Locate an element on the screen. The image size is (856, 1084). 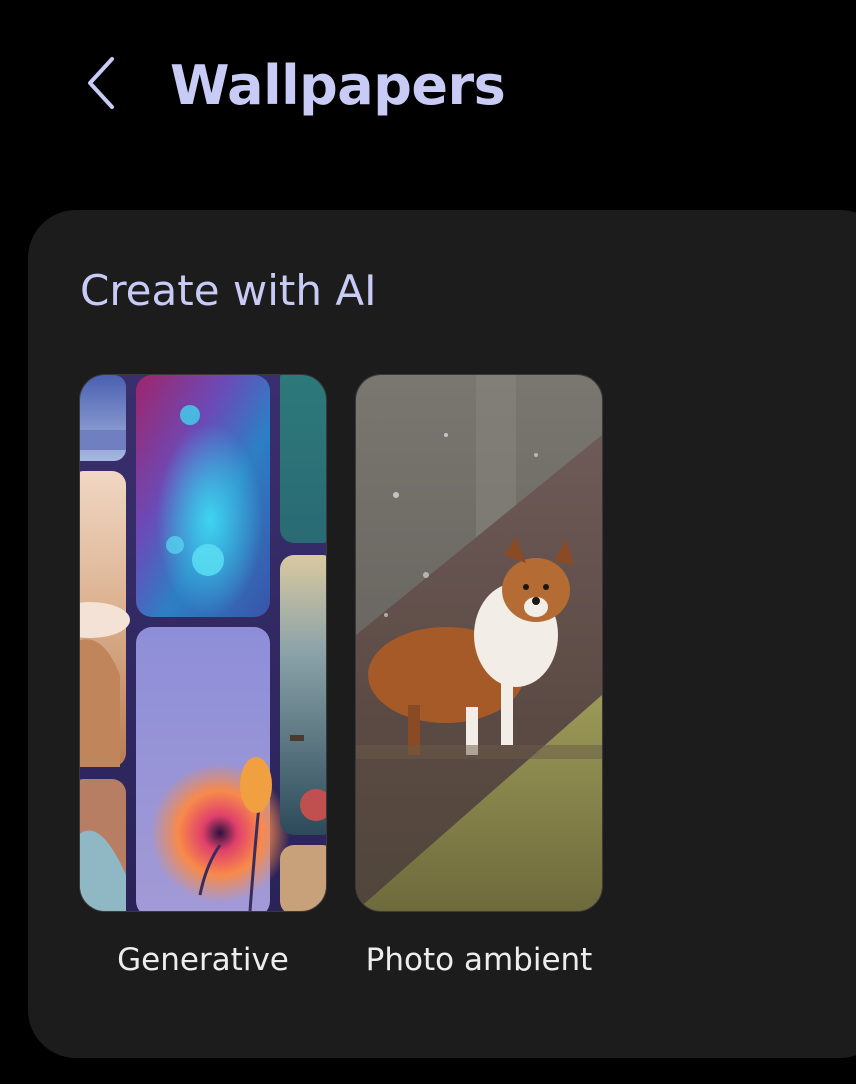
page-title: Wallpapers is located at coordinates (338, 85).